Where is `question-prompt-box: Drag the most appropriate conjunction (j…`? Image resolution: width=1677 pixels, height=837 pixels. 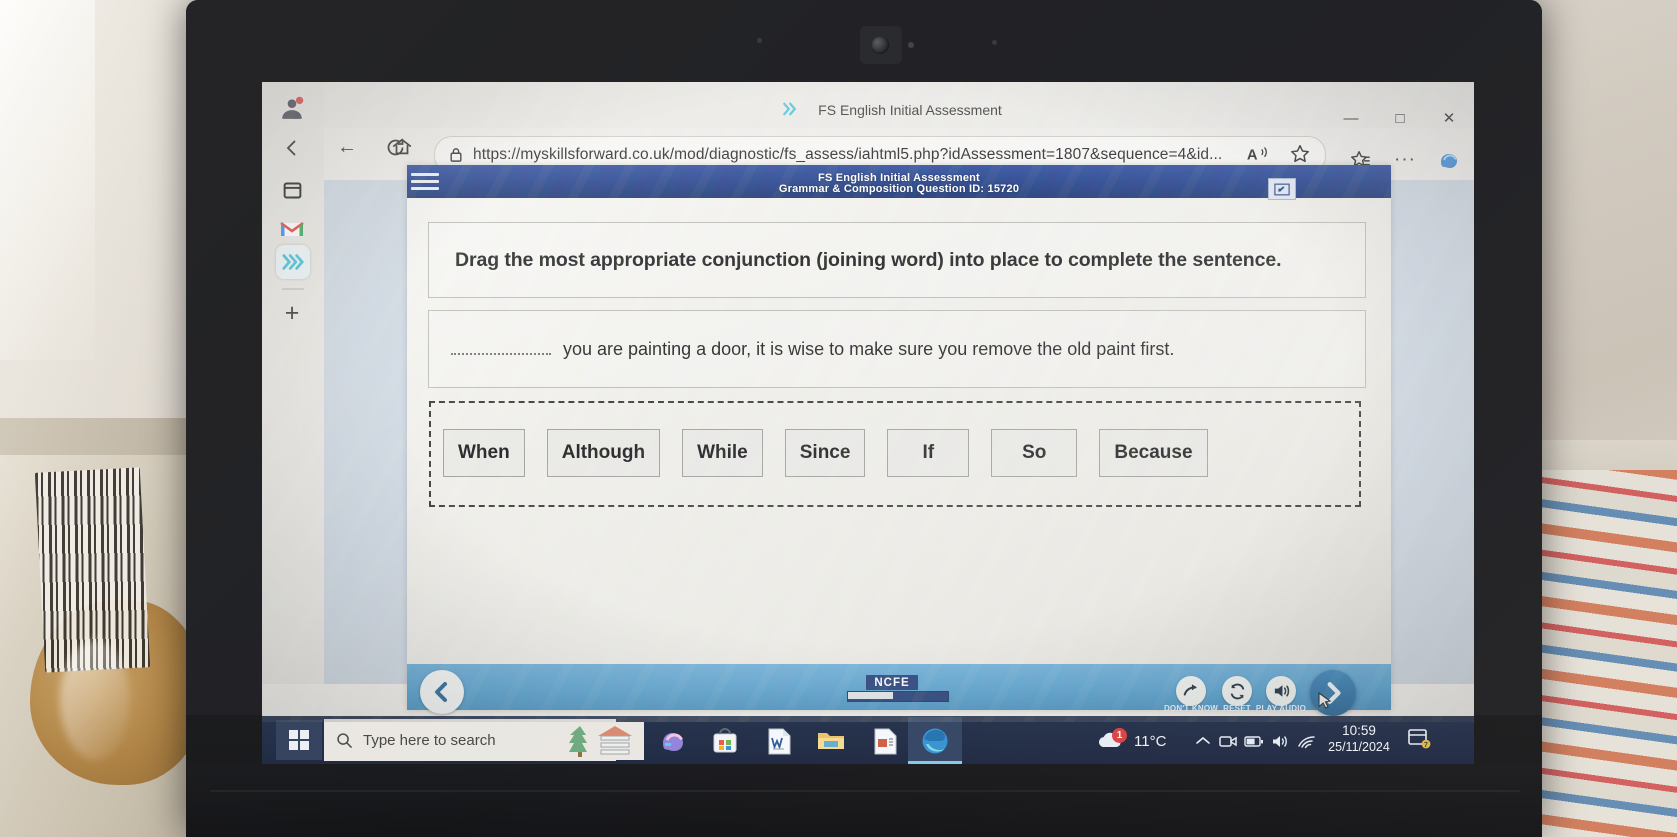 question-prompt-box: Drag the most appropriate conjunction (j… is located at coordinates (897, 260).